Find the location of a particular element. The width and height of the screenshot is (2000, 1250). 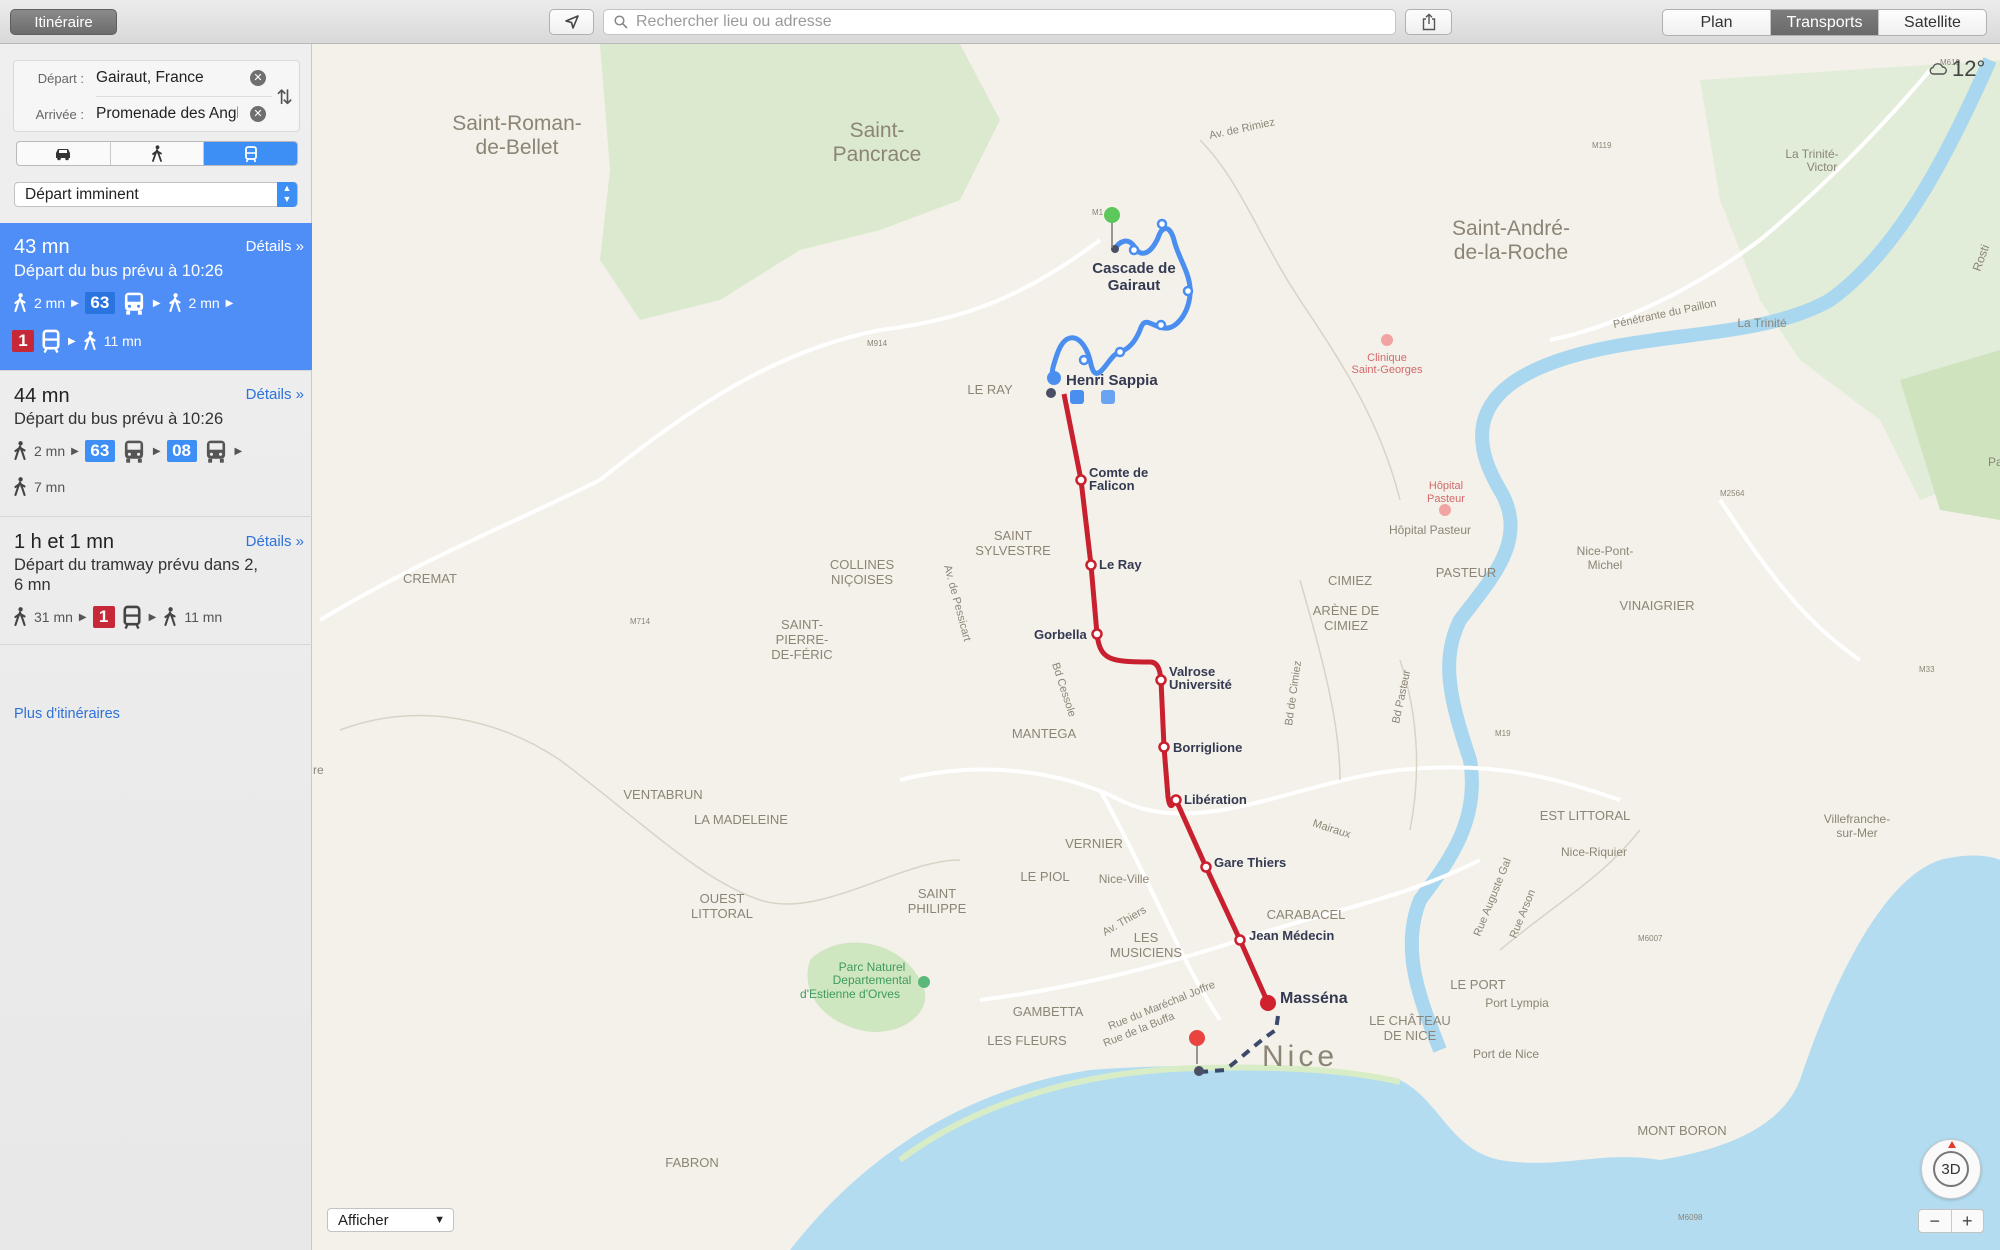

place-label: de-la-Roche is located at coordinates (1511, 252).